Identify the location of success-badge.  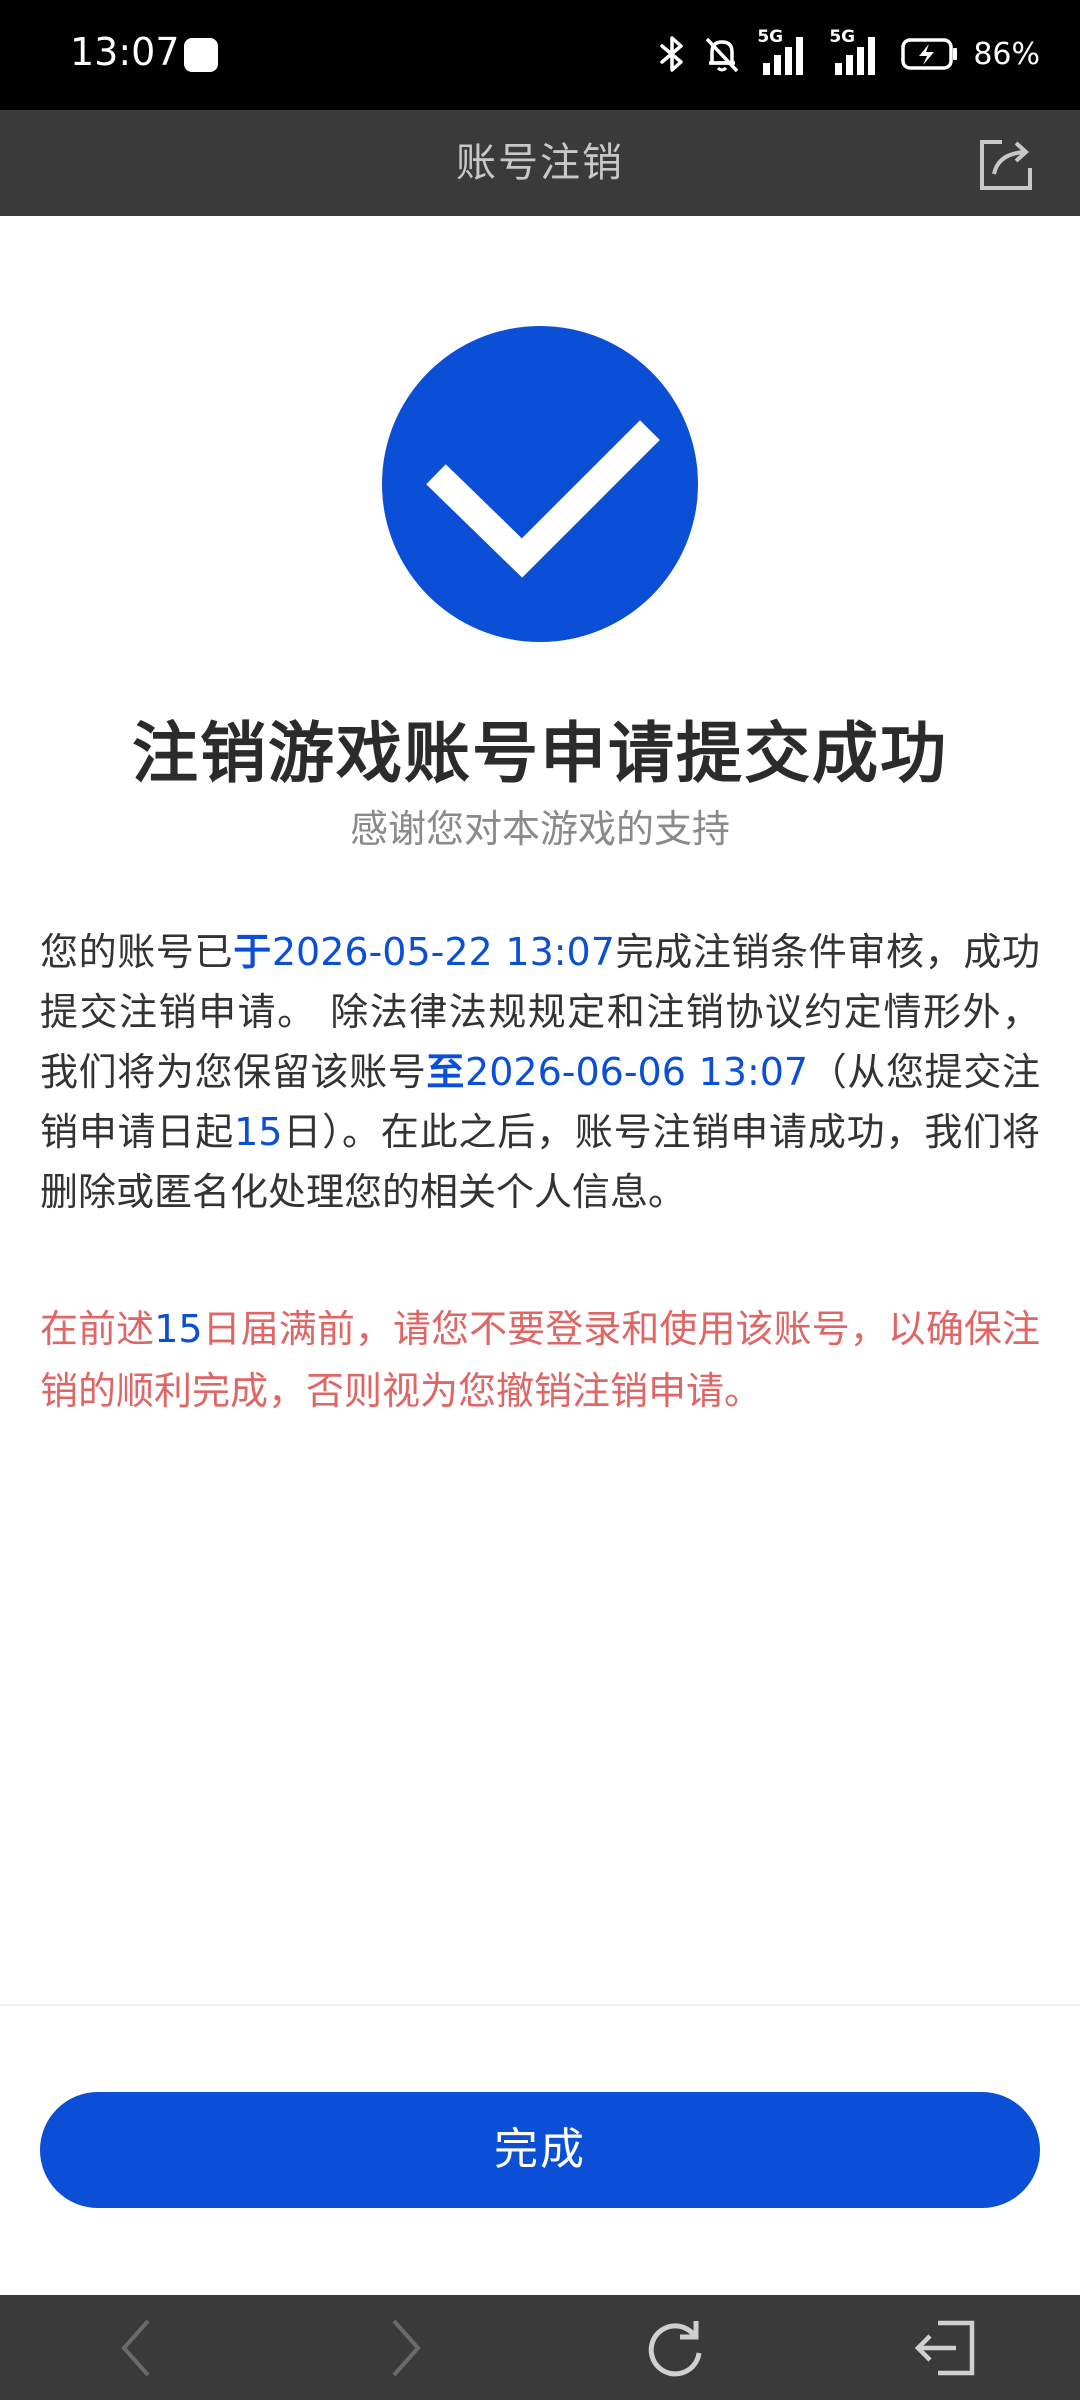
(540, 484).